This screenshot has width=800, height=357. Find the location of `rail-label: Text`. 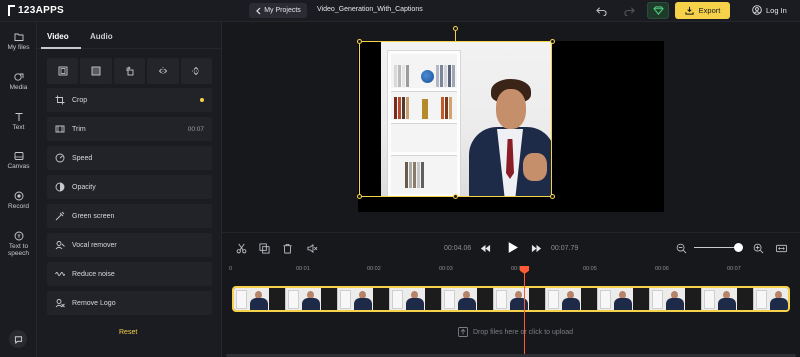

rail-label: Text is located at coordinates (18, 127).